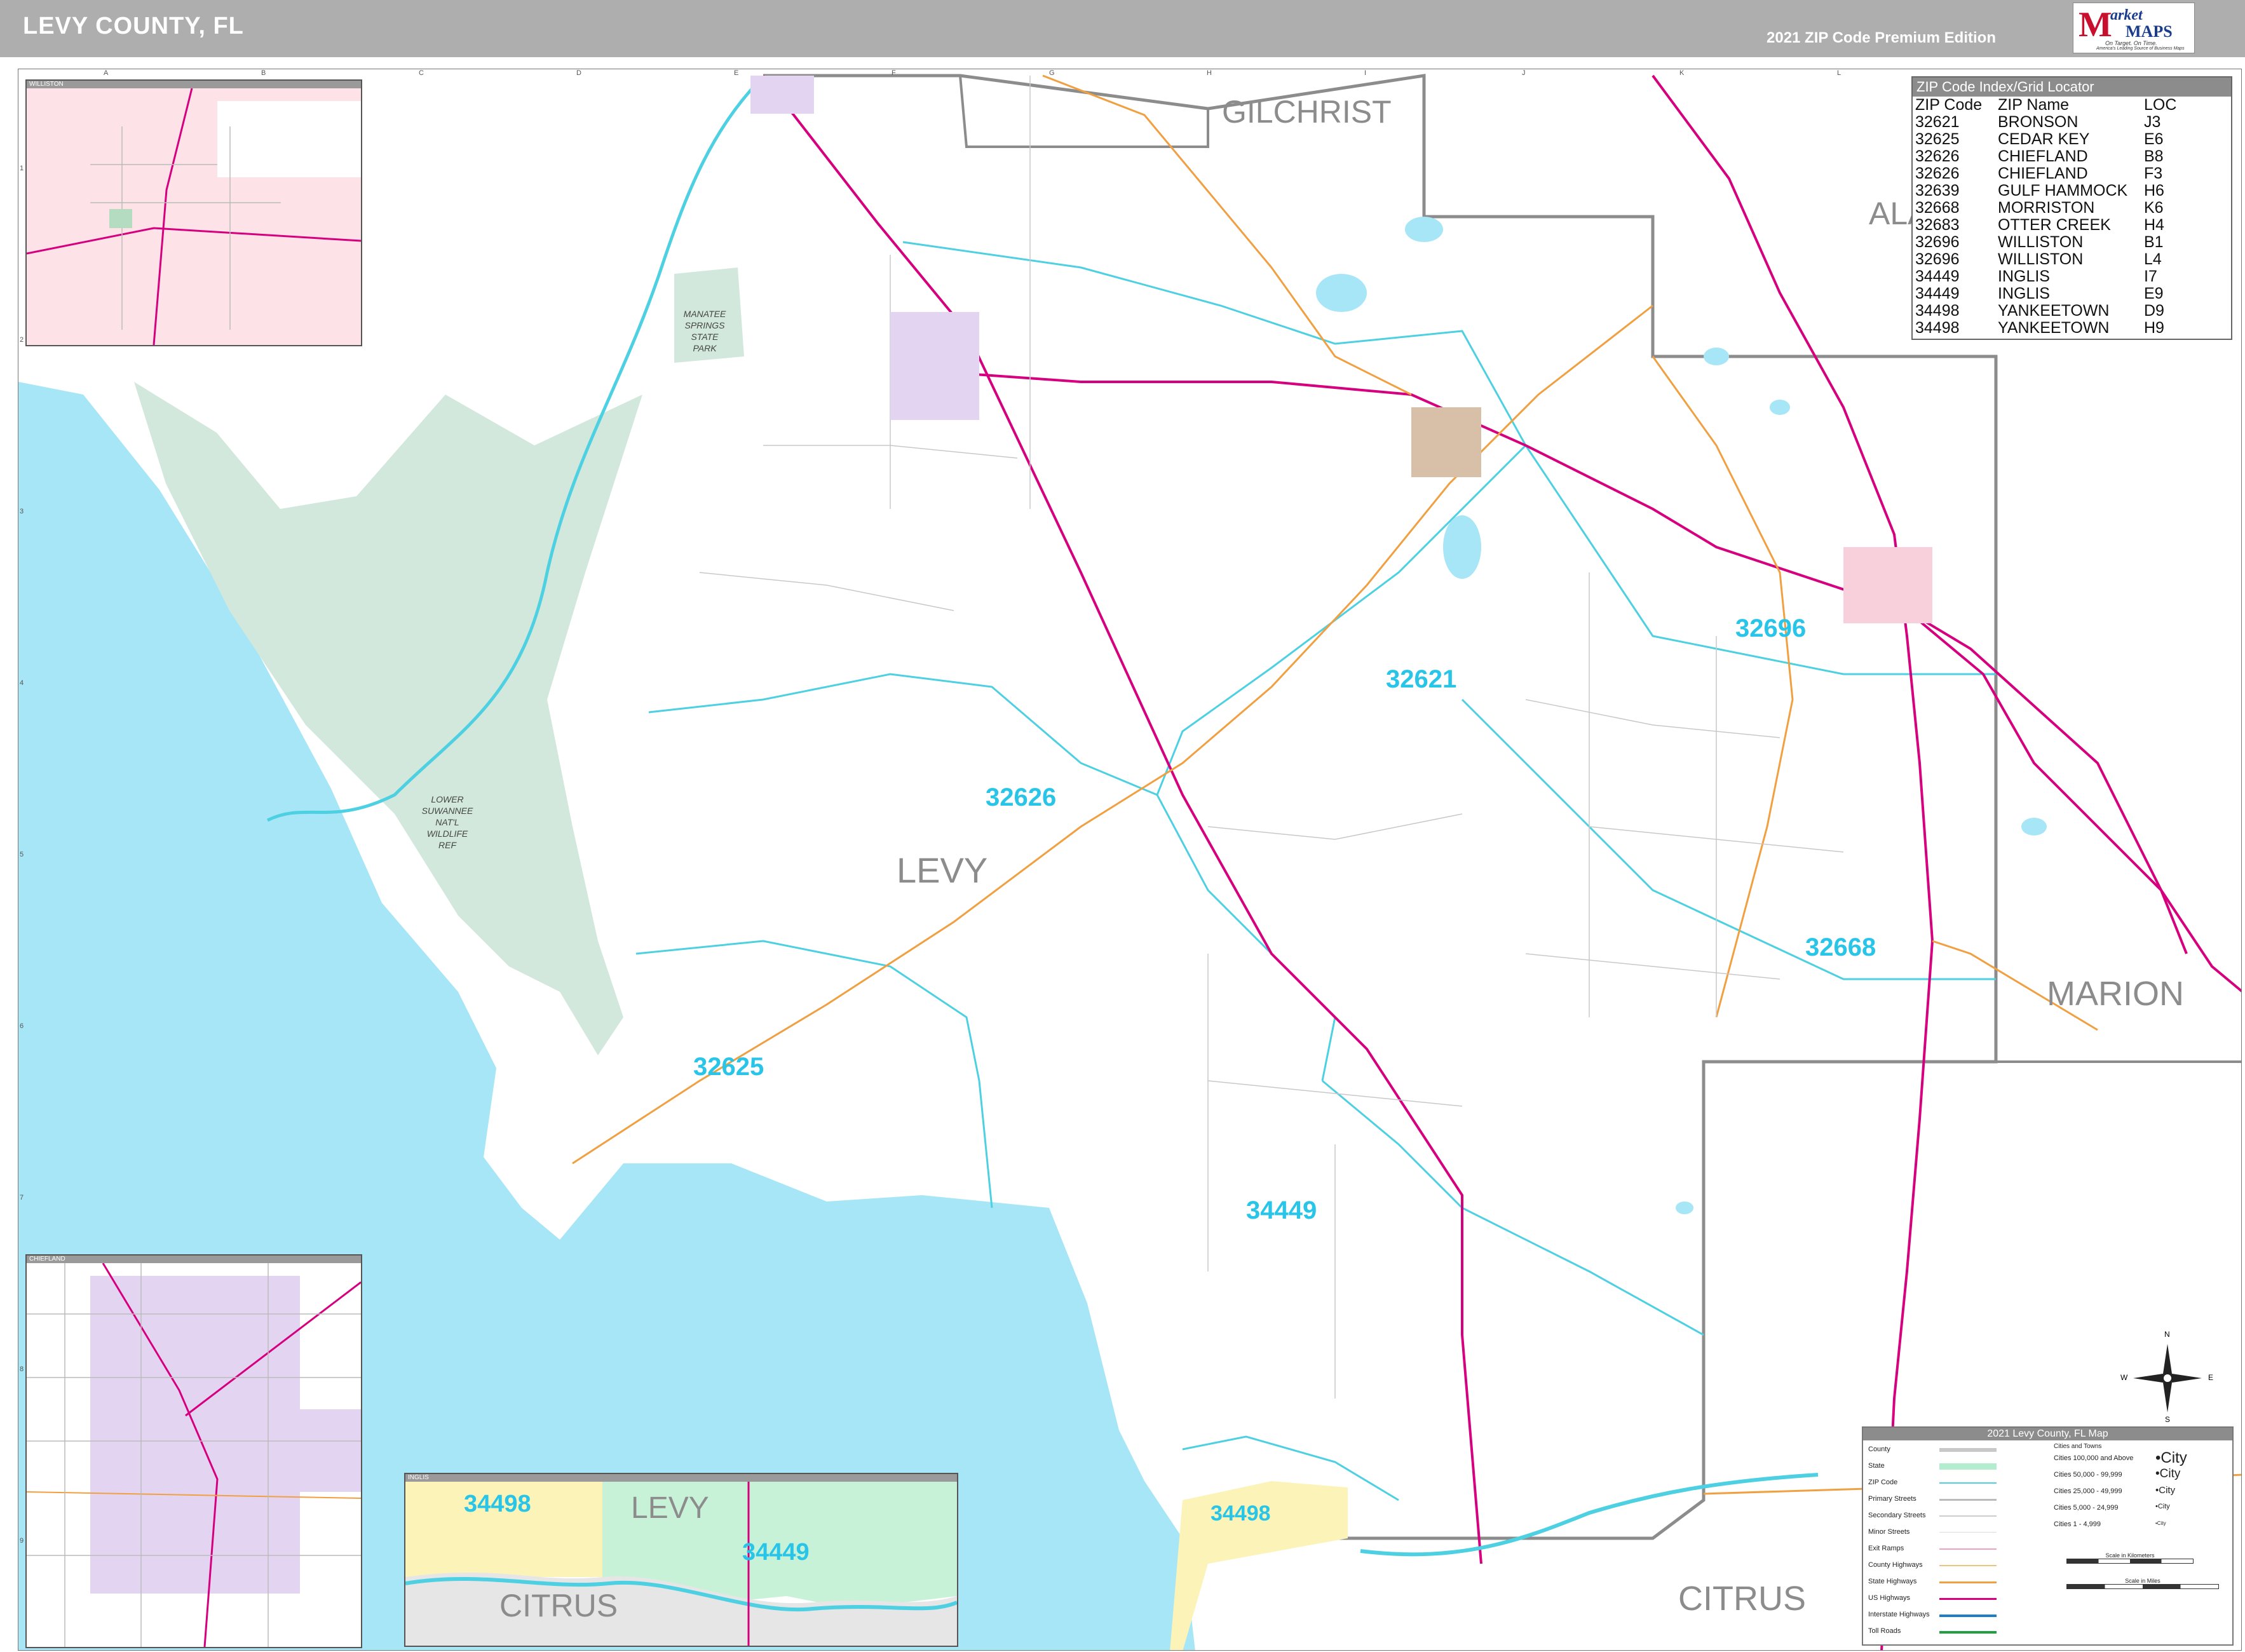  I want to click on williston-inset: WILLISTON, so click(193, 212).